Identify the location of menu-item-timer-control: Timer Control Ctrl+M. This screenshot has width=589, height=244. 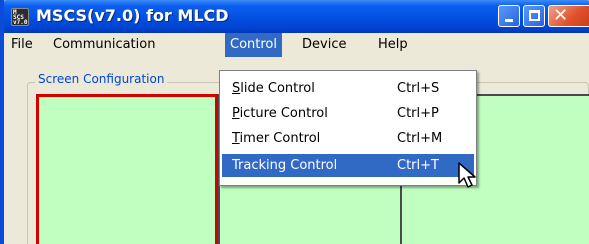
(348, 138).